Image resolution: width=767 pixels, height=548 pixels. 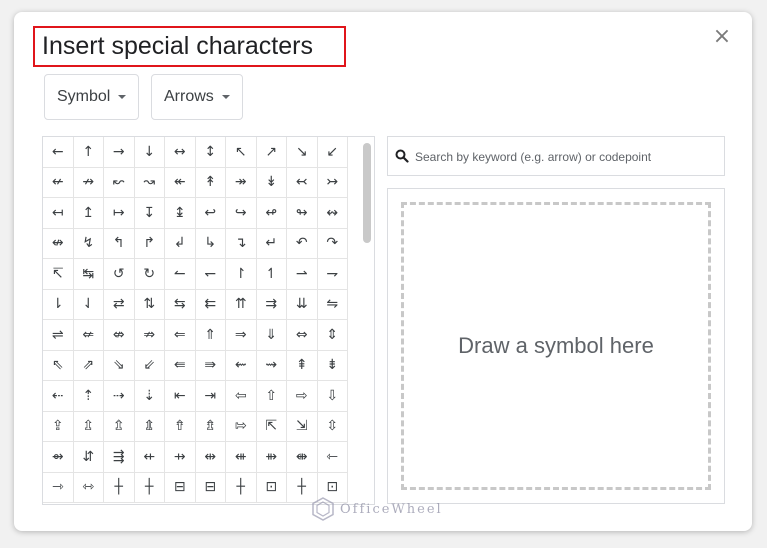 What do you see at coordinates (119, 213) in the screenshot?
I see `symbol-cell: ↦` at bounding box center [119, 213].